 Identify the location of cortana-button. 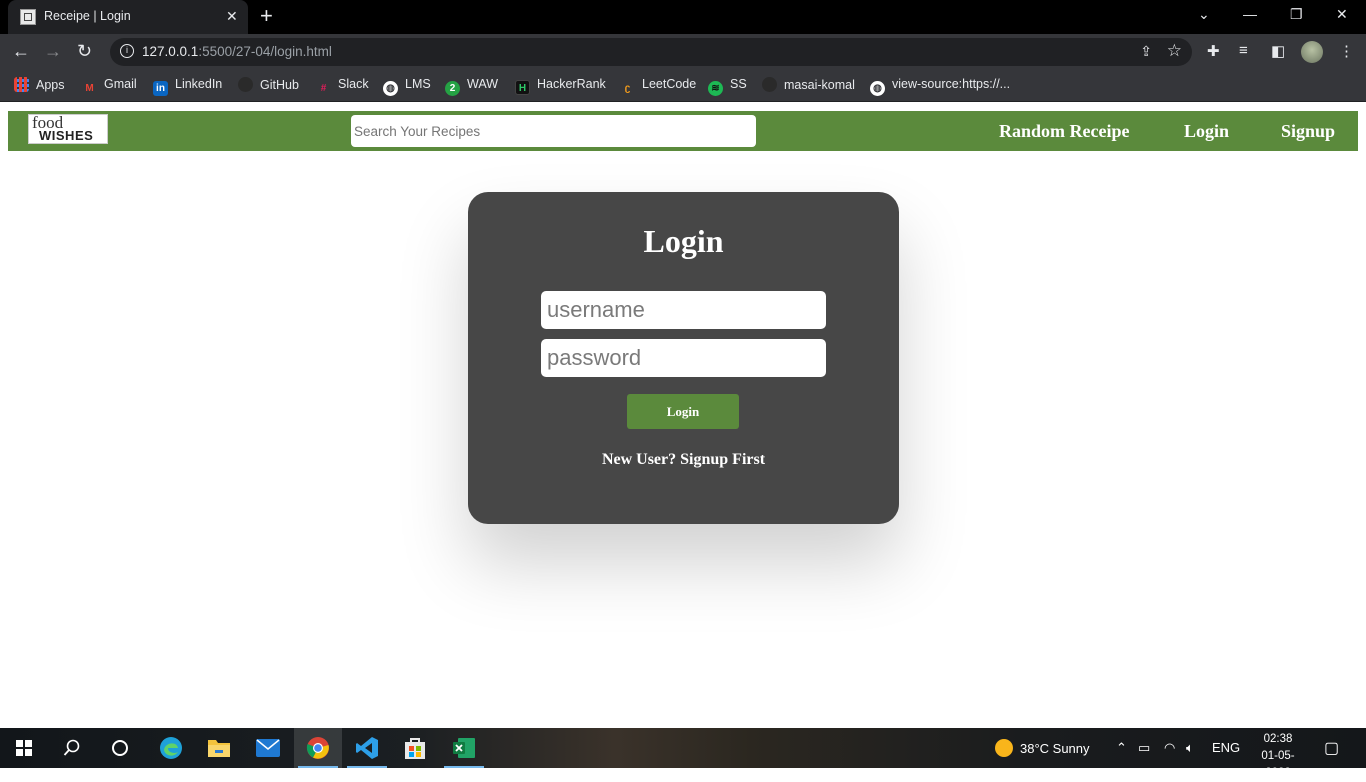
(120, 748).